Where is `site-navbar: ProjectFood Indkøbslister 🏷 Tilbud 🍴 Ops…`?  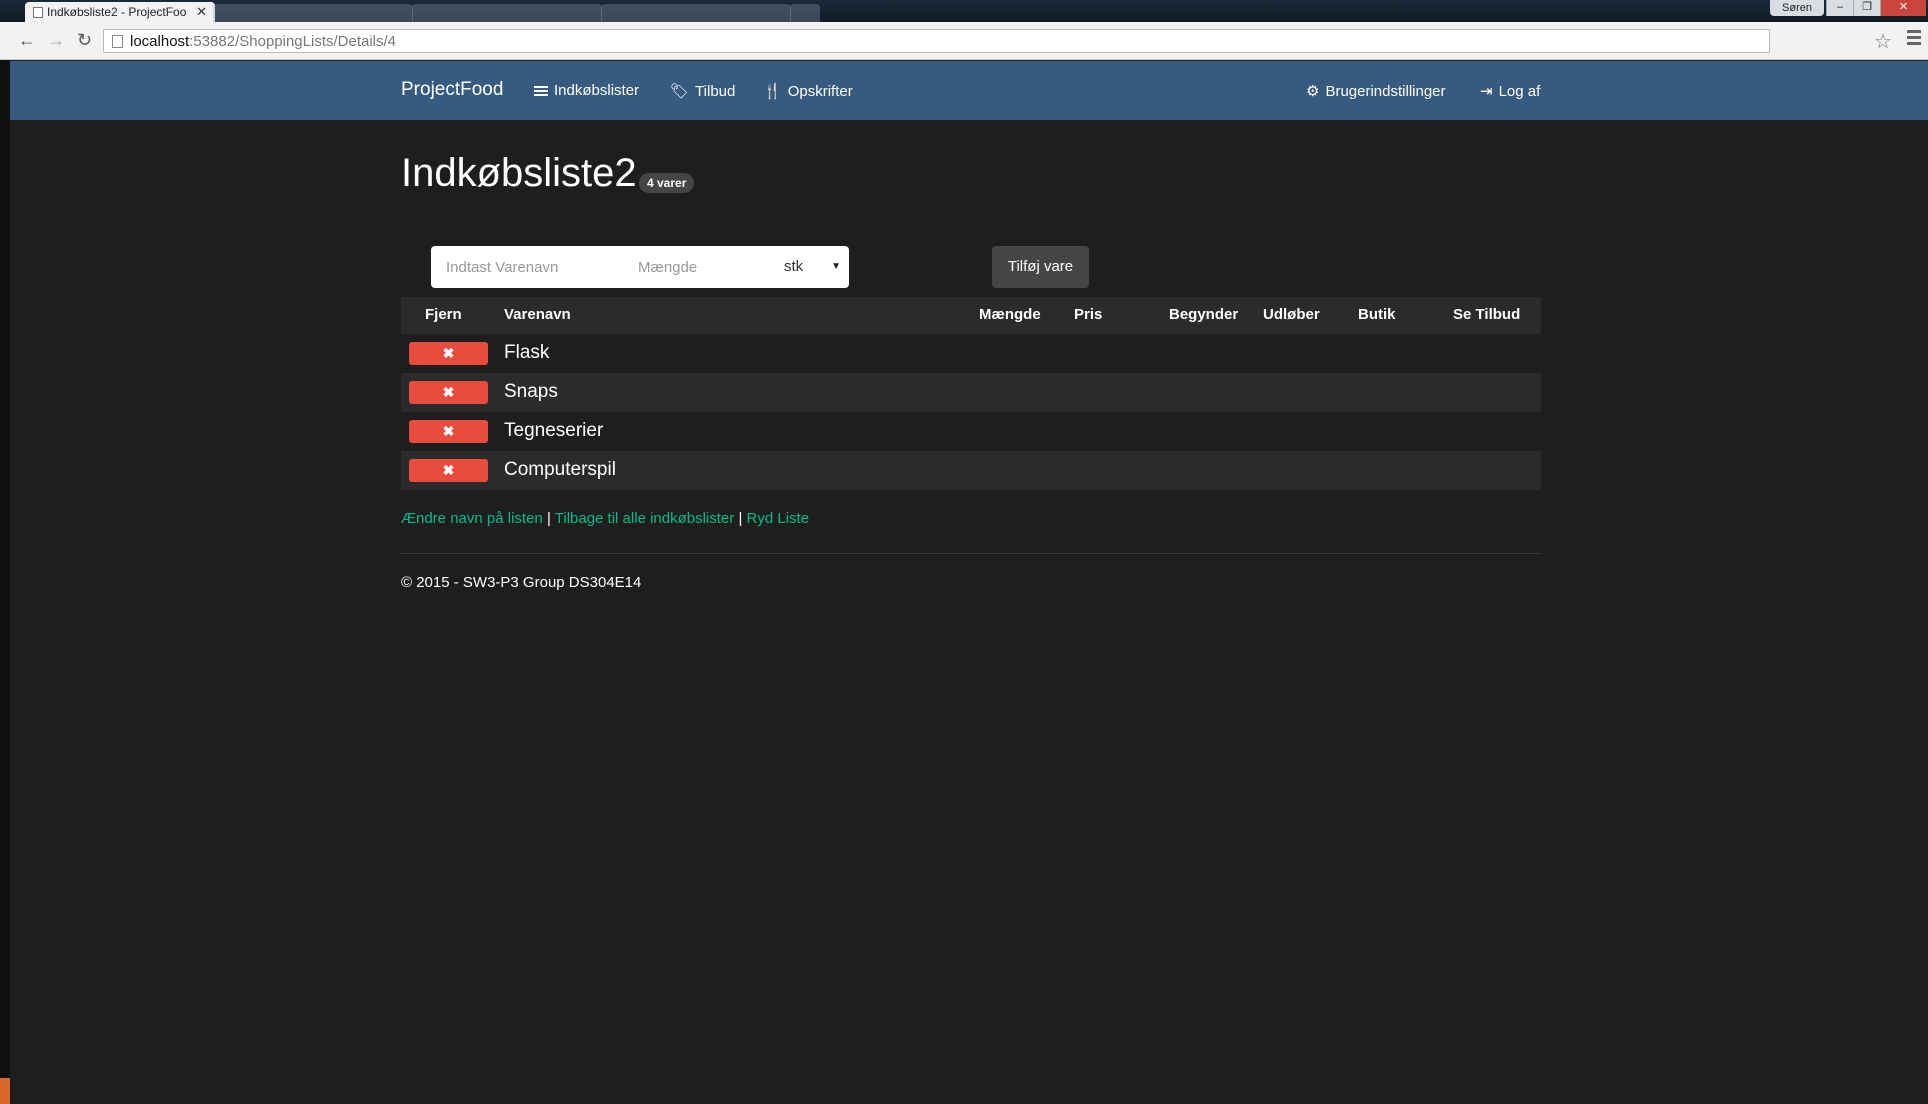 site-navbar: ProjectFood Indkøbslister 🏷 Tilbud 🍴 Ops… is located at coordinates (969, 90).